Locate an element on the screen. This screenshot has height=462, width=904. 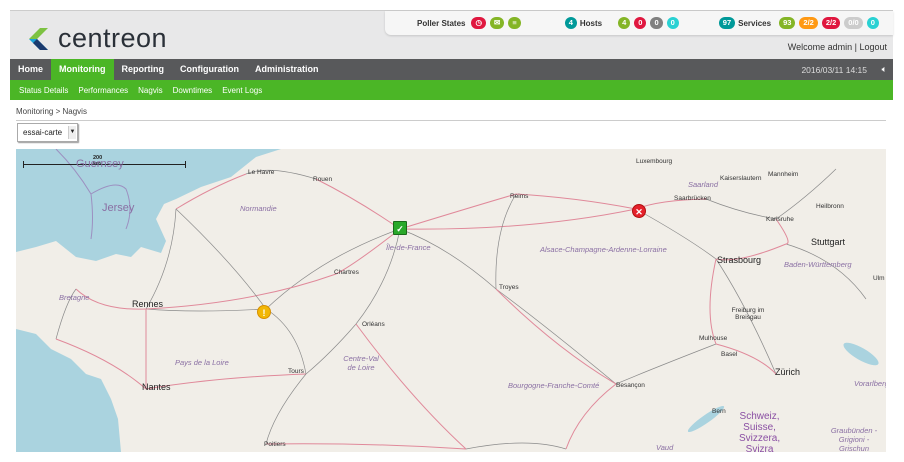
services-critical-badge: 2/2 is located at coordinates (831, 23).